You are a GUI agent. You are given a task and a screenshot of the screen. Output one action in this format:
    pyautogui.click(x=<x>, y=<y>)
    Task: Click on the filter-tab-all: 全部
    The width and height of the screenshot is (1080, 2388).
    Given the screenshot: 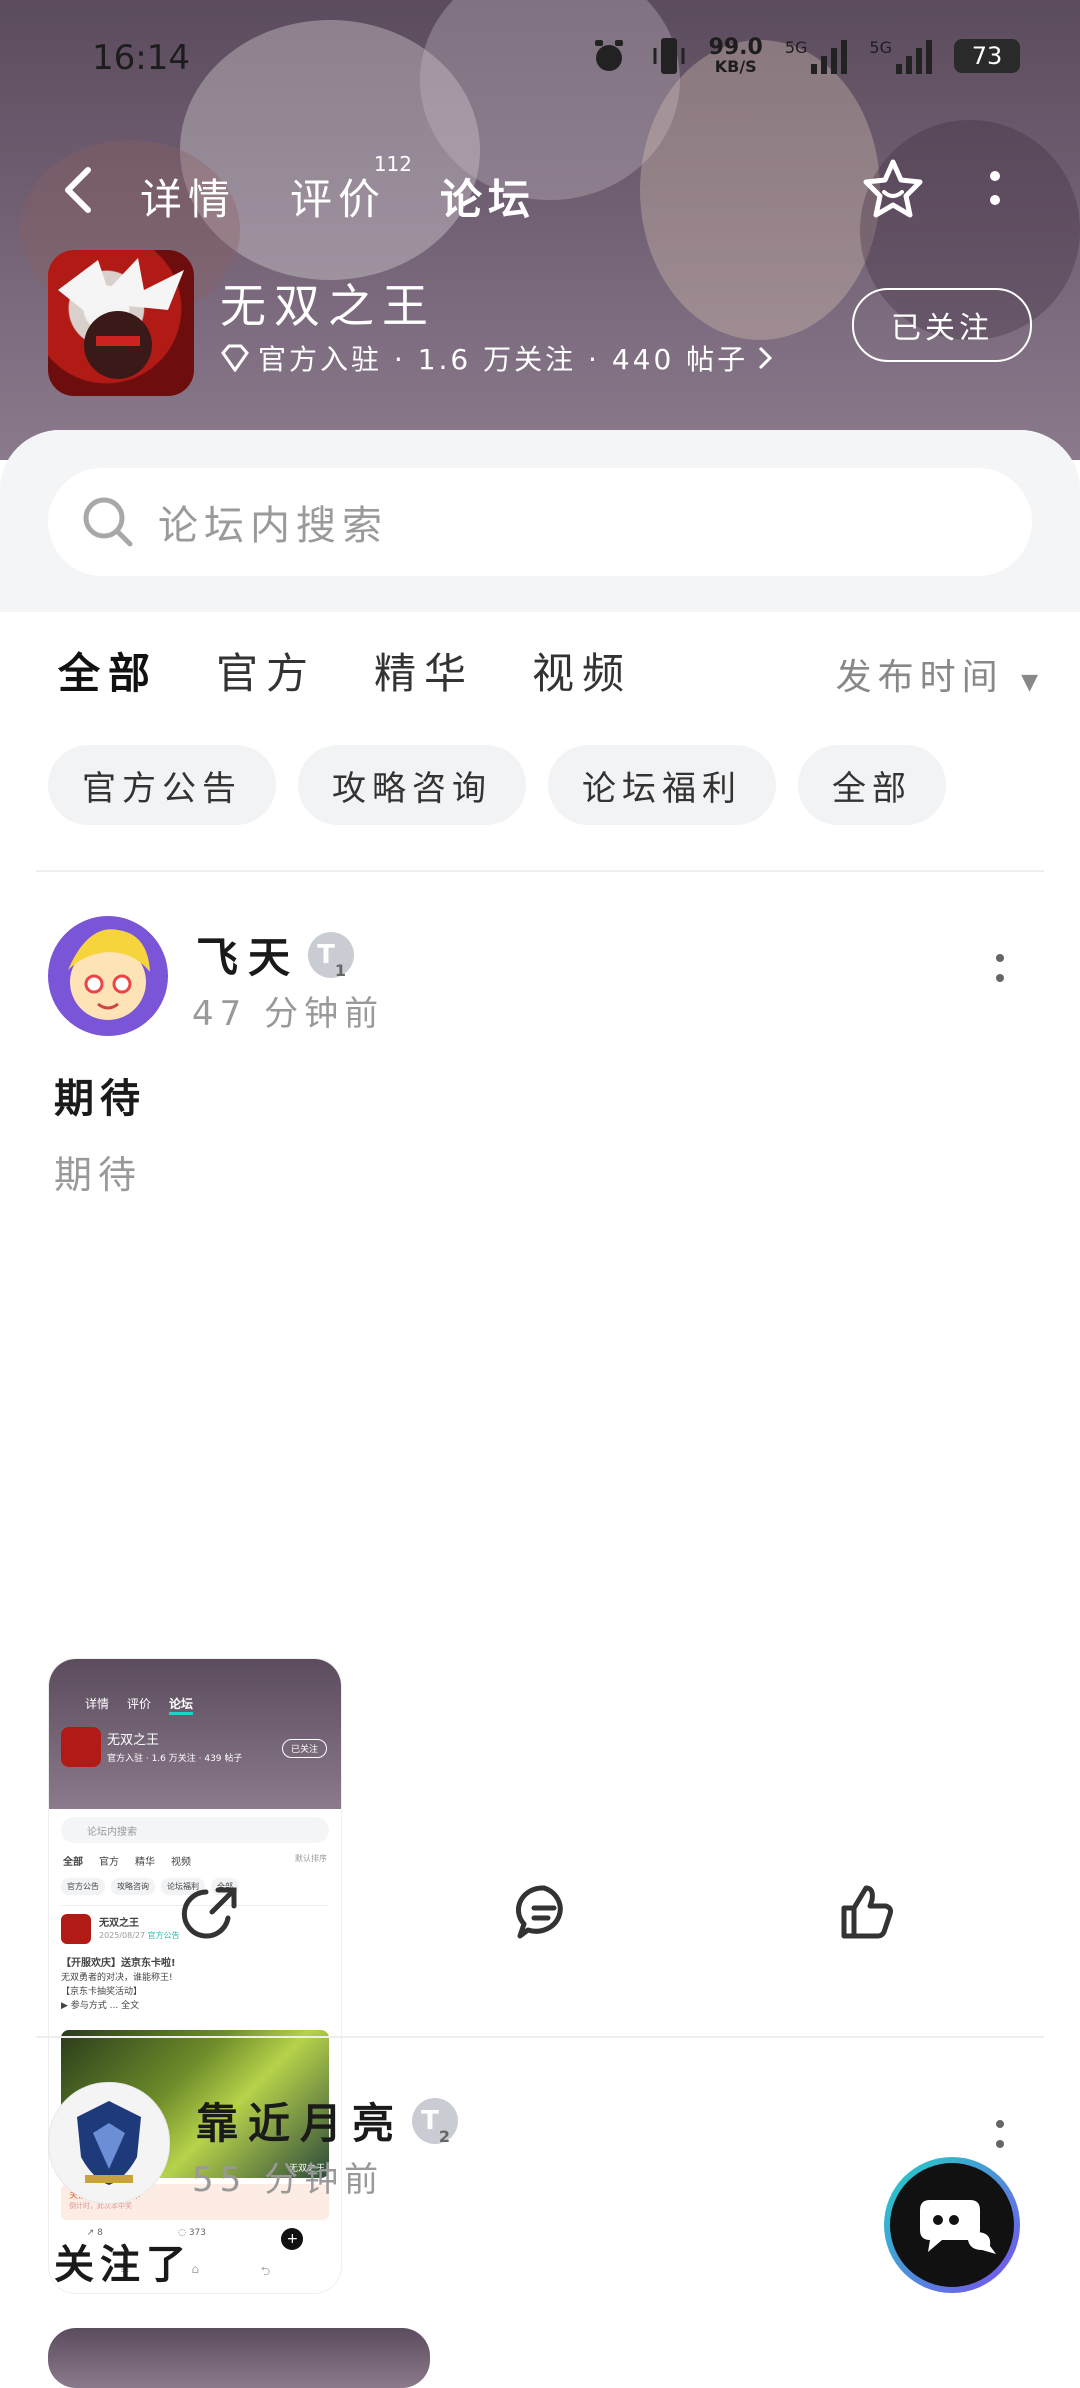 What is the action you would take?
    pyautogui.click(x=108, y=670)
    